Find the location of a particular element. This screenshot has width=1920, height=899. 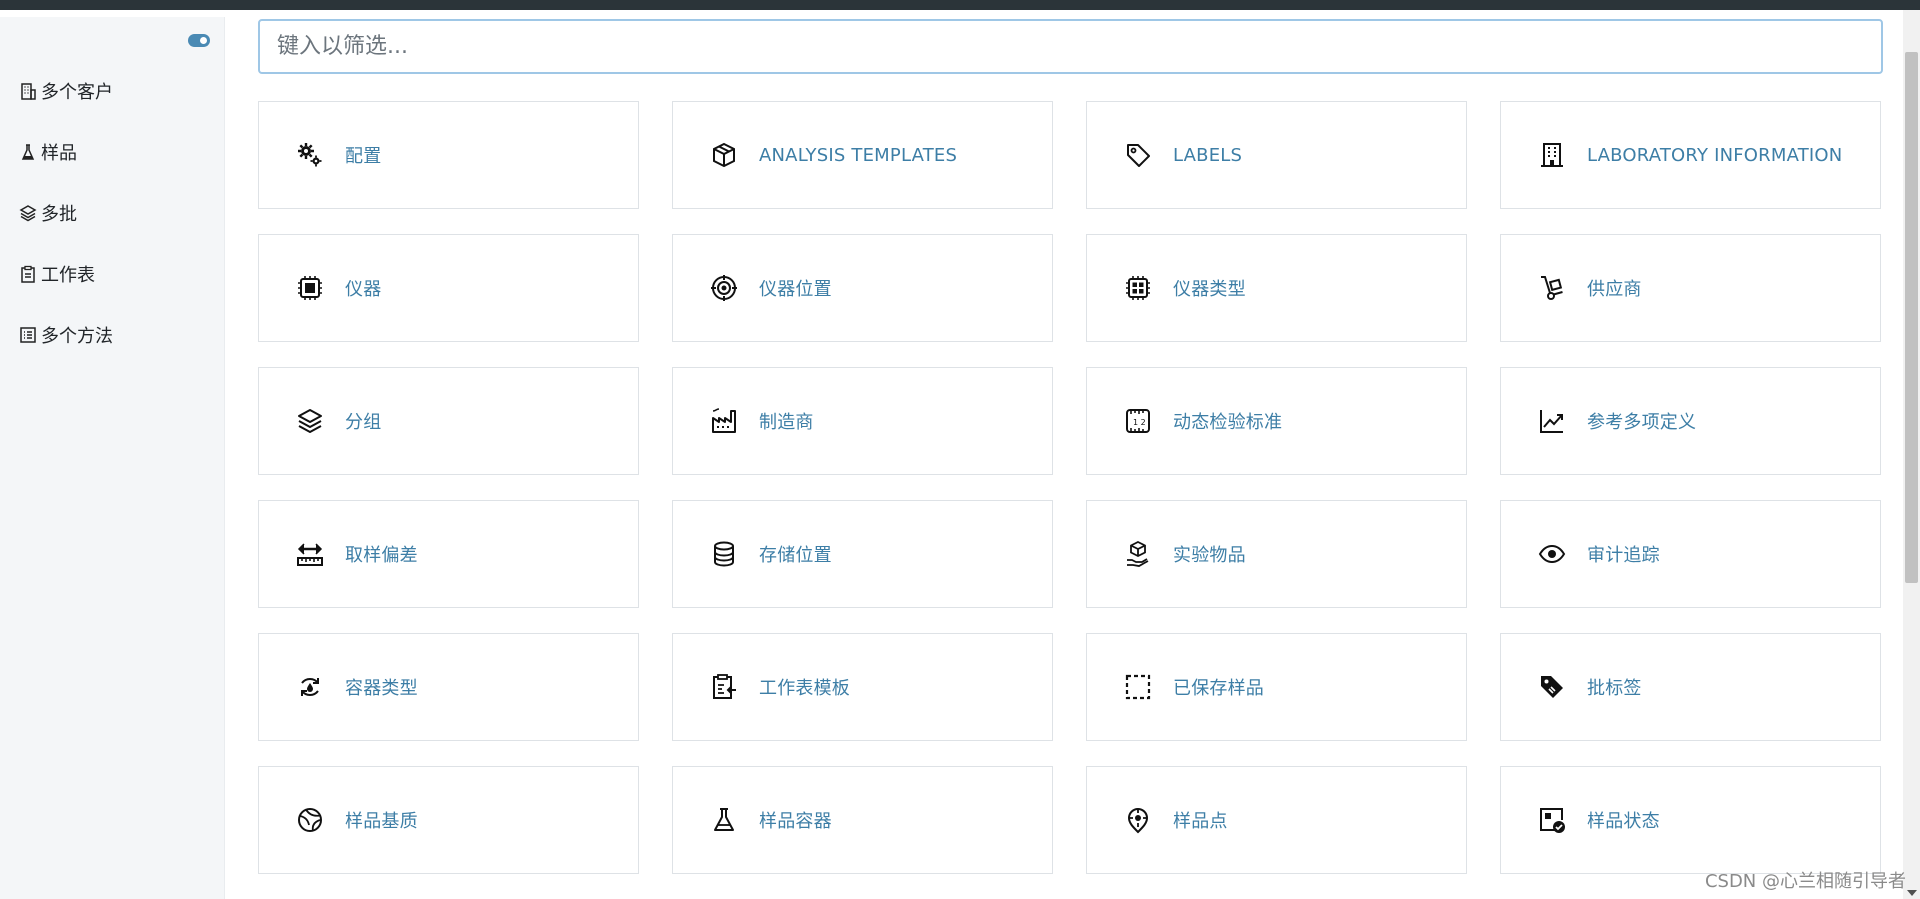

card-analysis-templates: ANALYSIS TEMPLATES is located at coordinates (862, 155).